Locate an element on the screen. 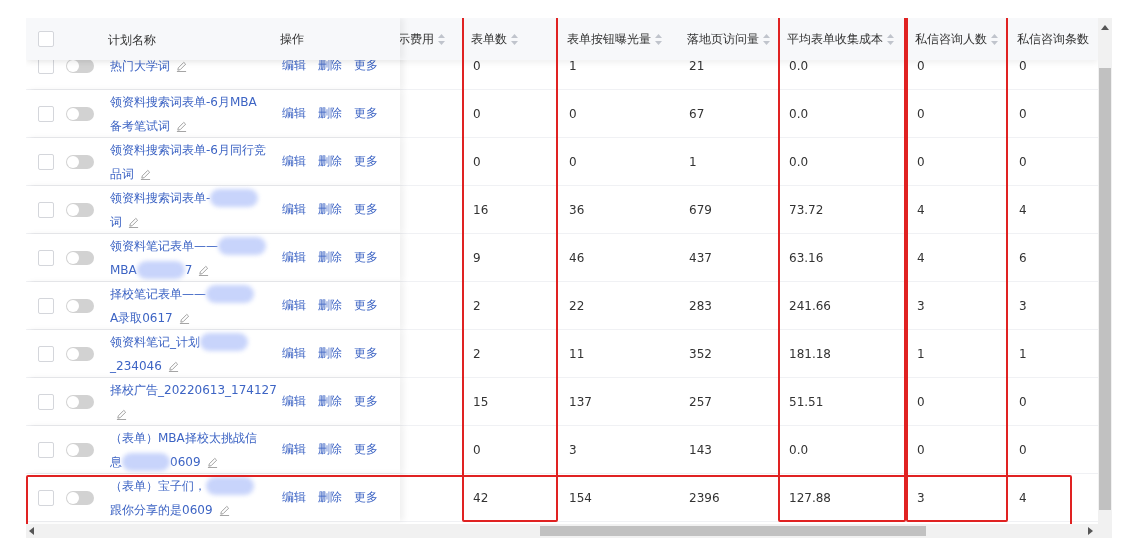  plan-name: （表单）MBA择校太挑战信 is located at coordinates (183, 437).